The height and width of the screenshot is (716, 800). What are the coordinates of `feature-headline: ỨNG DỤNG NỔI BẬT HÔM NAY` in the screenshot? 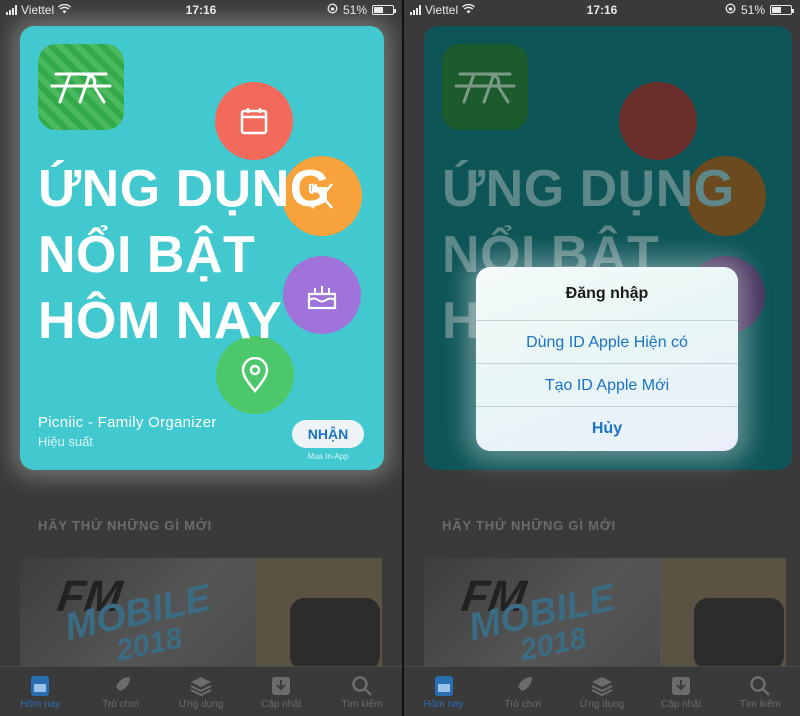 It's located at (184, 255).